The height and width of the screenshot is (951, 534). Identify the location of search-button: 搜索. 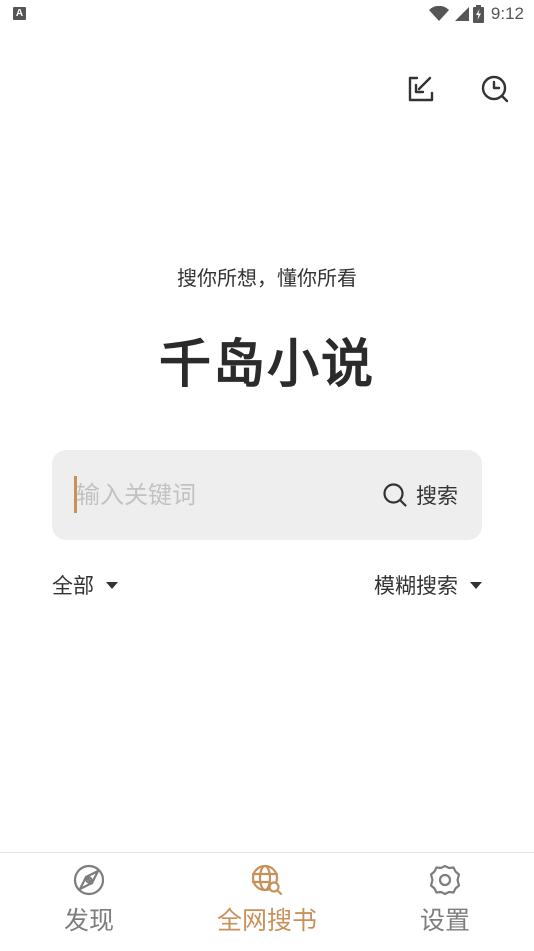
(420, 495).